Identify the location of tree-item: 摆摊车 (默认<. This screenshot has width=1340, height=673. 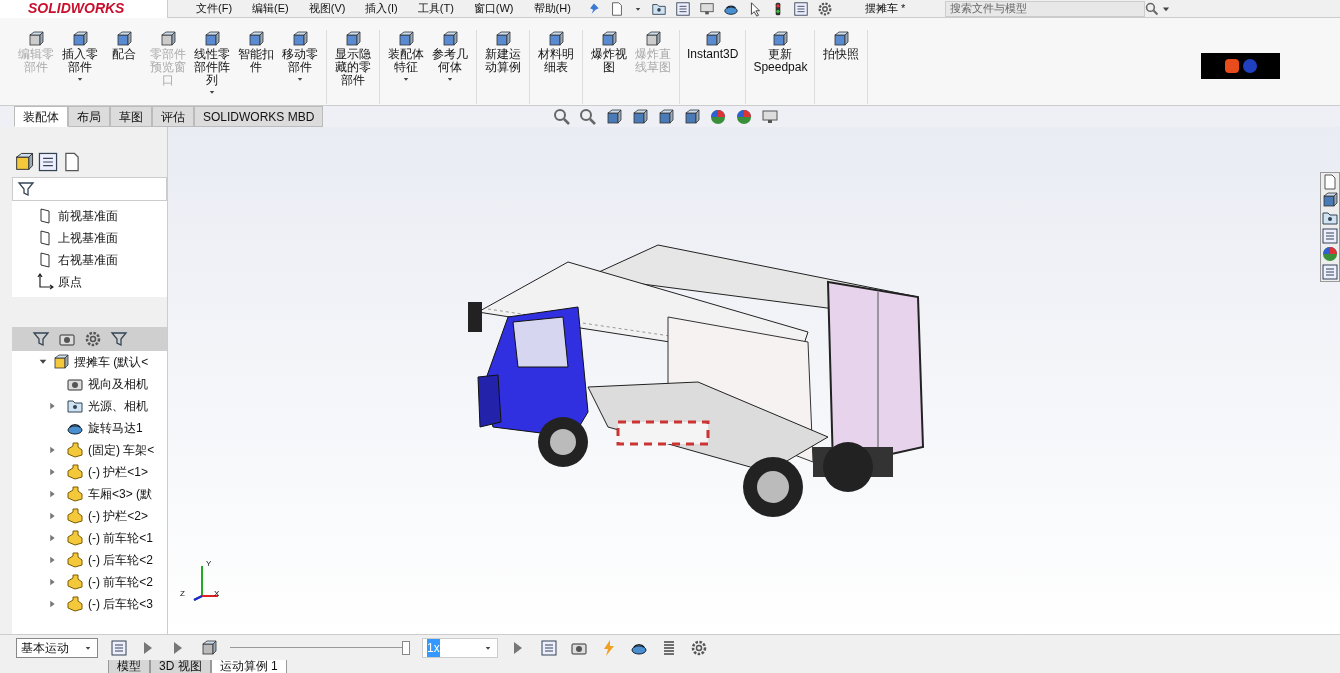
(111, 362).